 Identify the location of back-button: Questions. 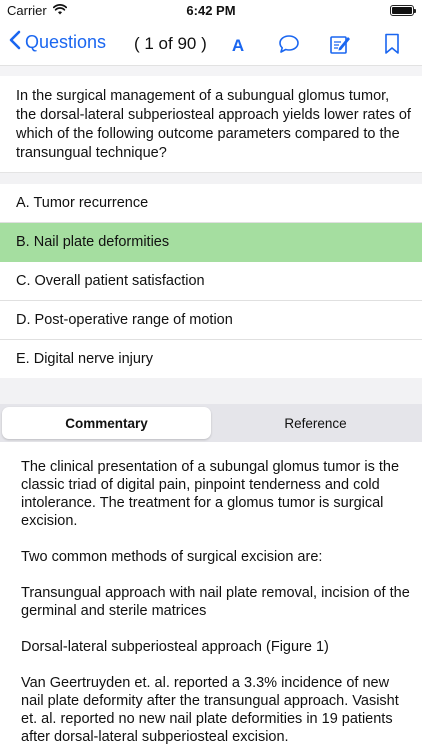
(57, 42).